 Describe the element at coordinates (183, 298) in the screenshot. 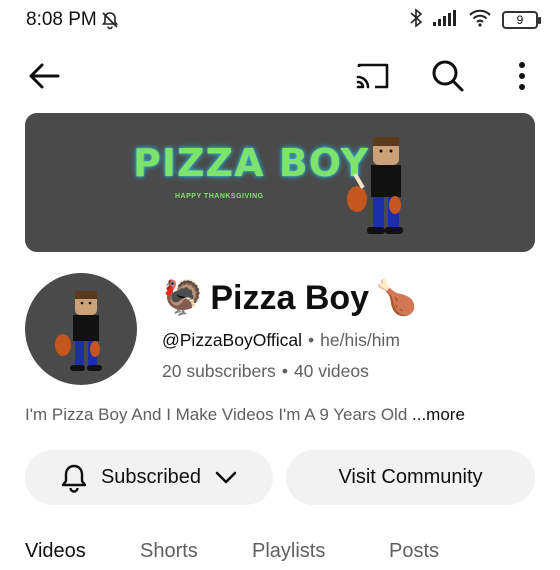

I see `turkey-emoji: 🦃` at that location.